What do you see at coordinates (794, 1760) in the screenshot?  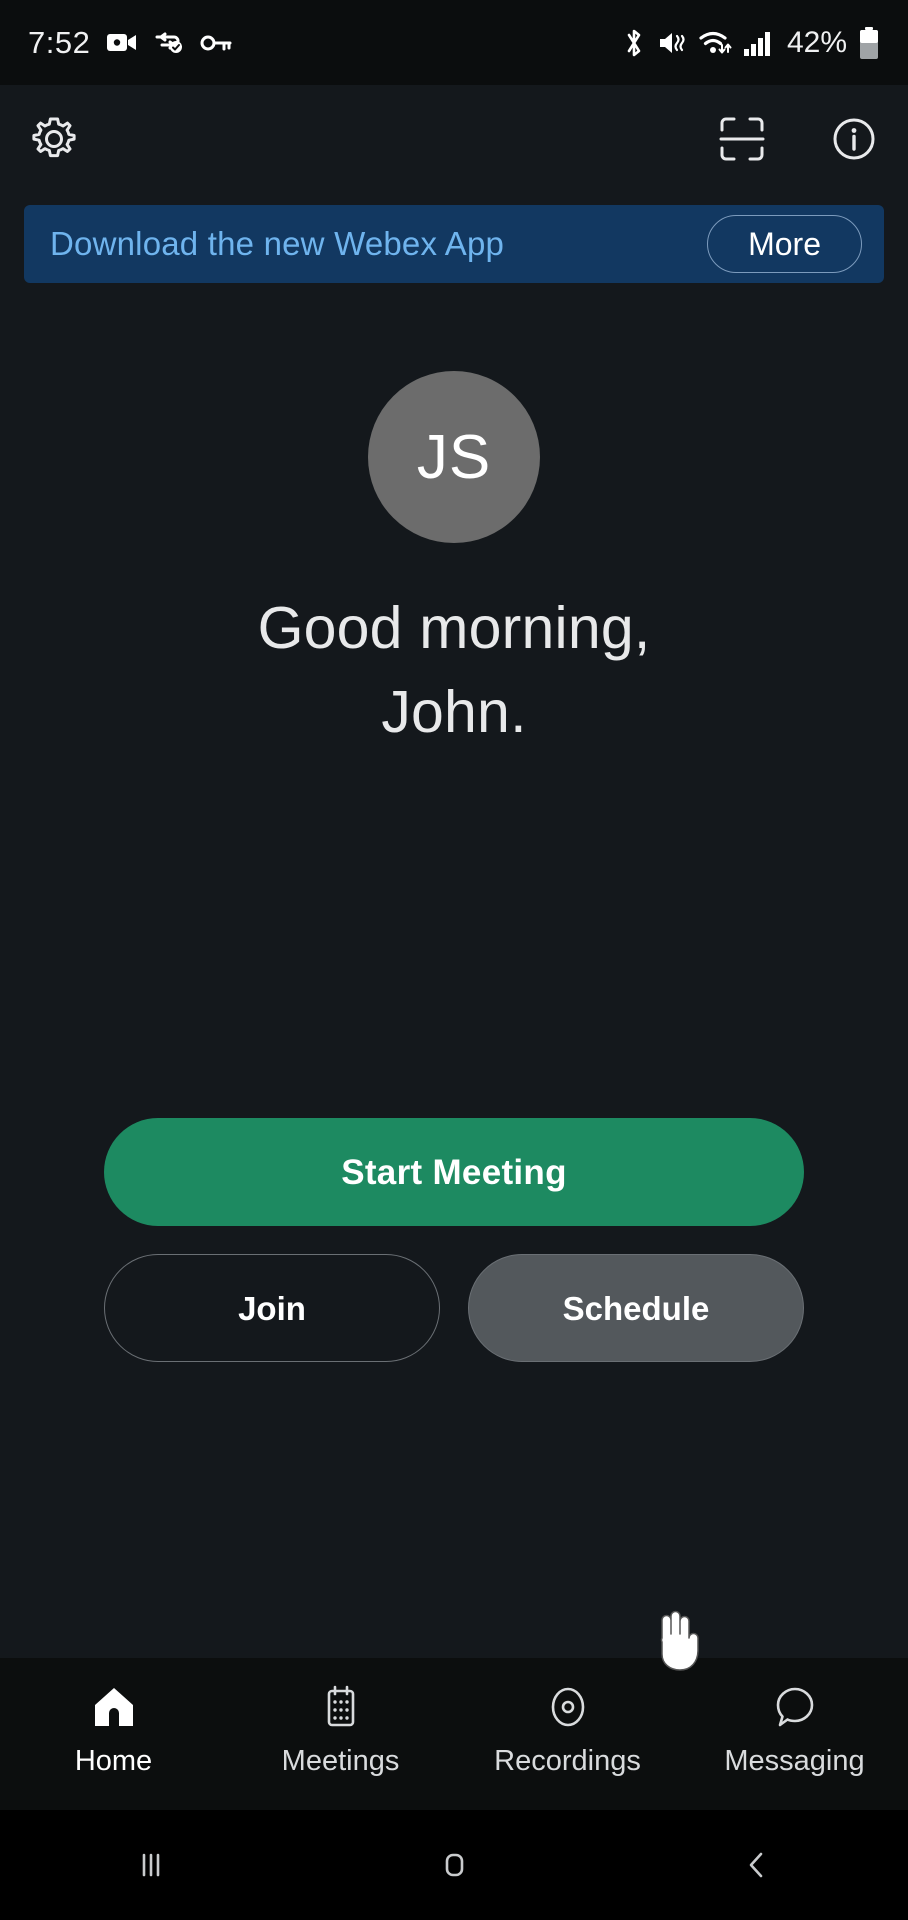 I see `nav-label-messaging: Messaging` at bounding box center [794, 1760].